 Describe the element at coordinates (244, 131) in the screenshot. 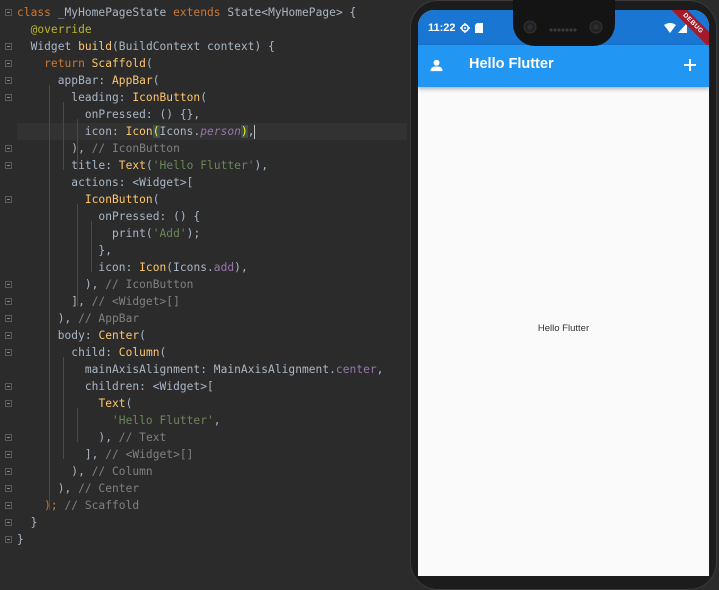

I see `code-token: )` at that location.